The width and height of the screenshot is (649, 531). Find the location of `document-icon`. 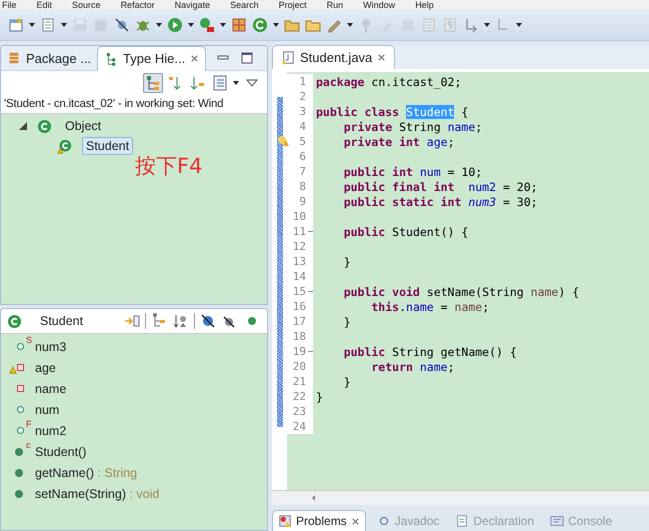

document-icon is located at coordinates (462, 521).